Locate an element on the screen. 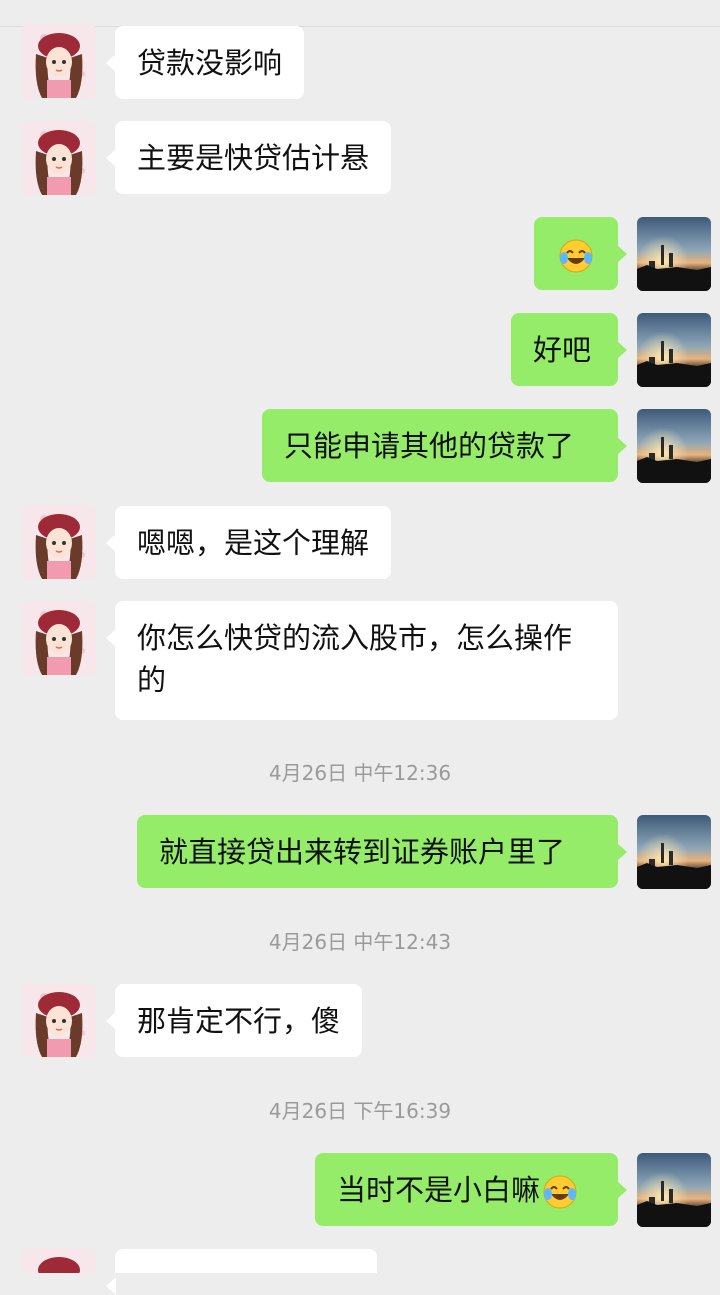 The image size is (720, 1295). message-text: 贷款没影响 is located at coordinates (210, 63).